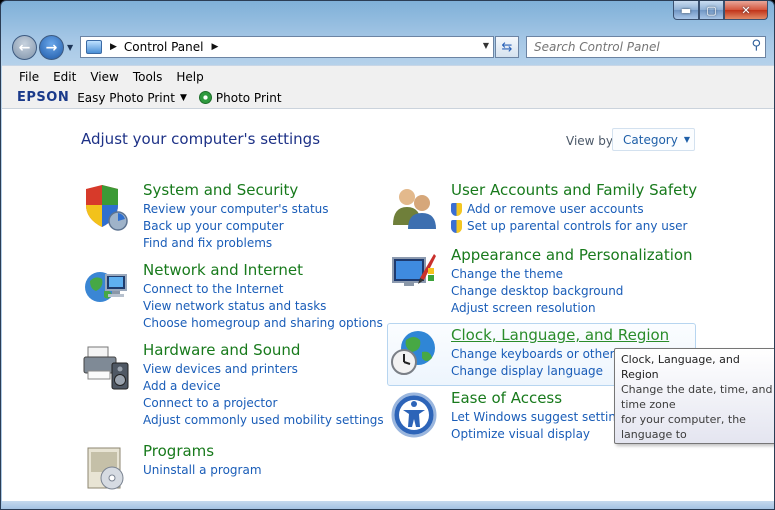 The height and width of the screenshot is (510, 775). I want to click on search-input, so click(639, 47).